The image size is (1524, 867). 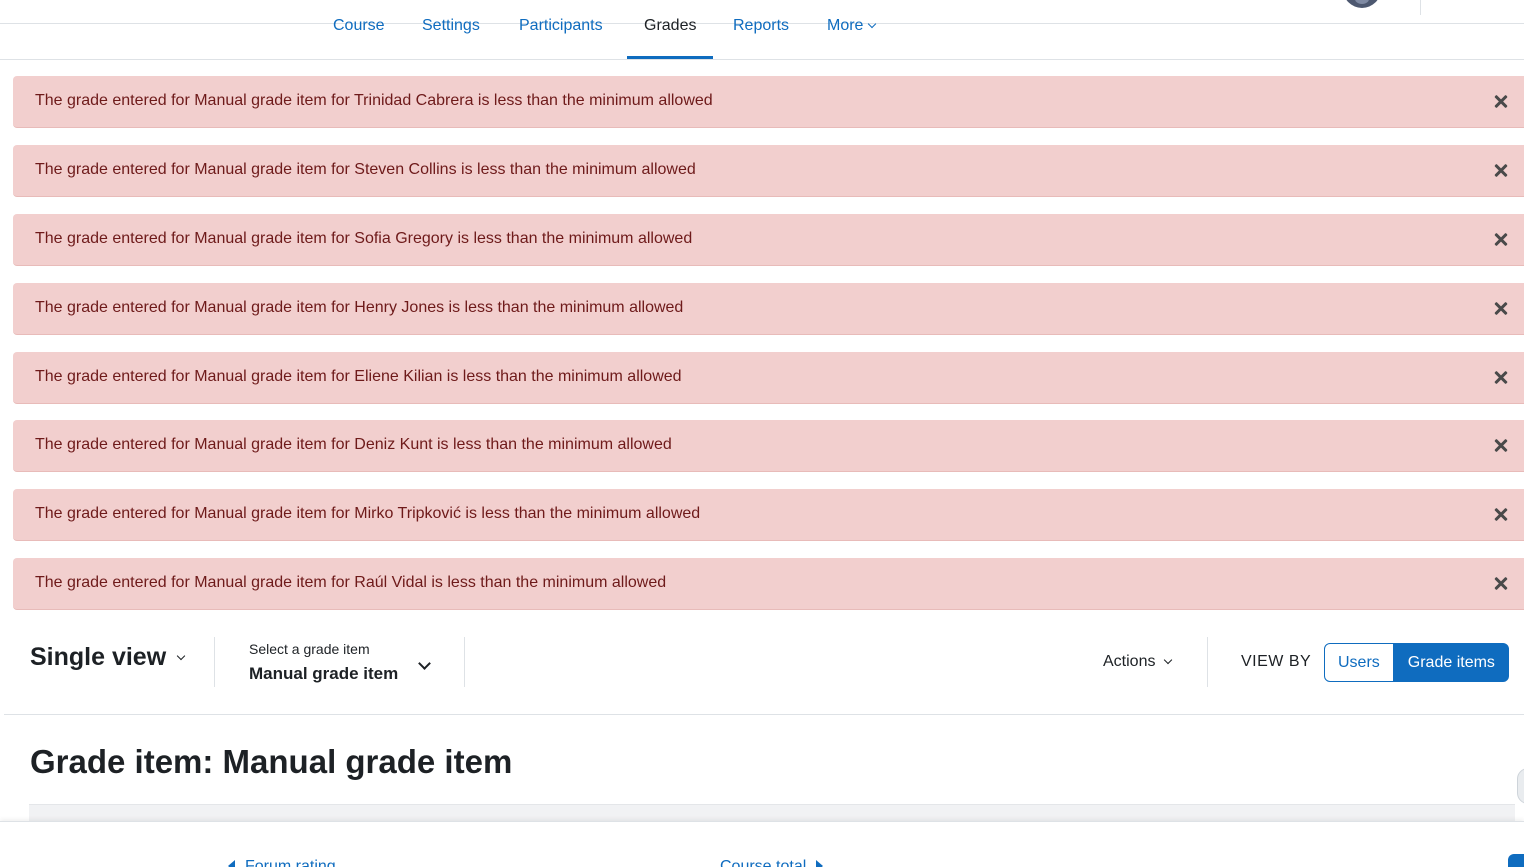 What do you see at coordinates (820, 863) in the screenshot?
I see `arrow-right-icon` at bounding box center [820, 863].